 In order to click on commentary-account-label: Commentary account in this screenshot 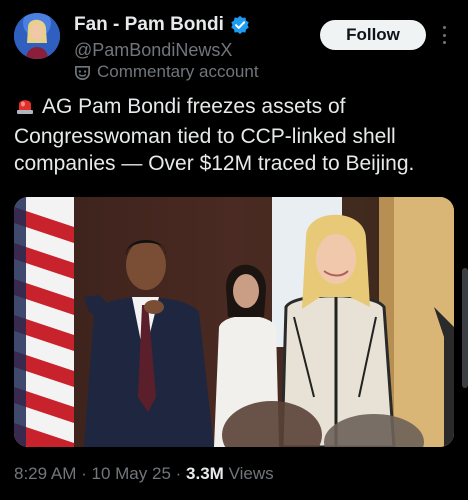, I will do `click(166, 72)`.